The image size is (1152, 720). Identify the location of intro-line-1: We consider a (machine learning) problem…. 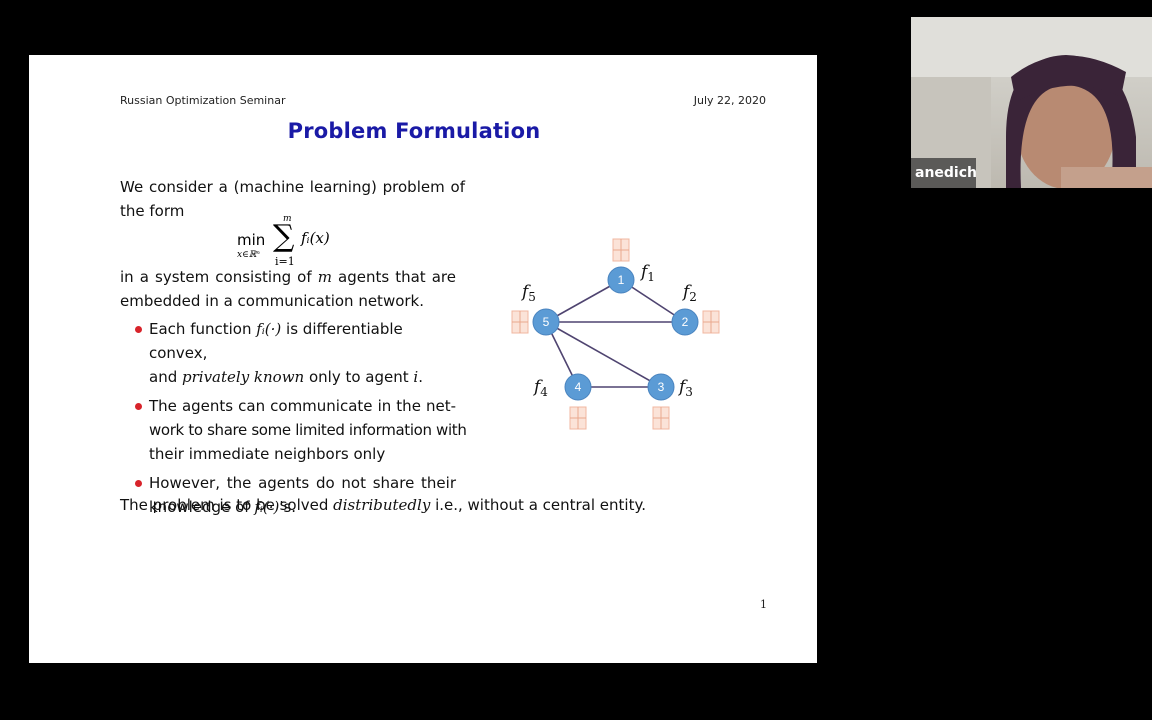
(292, 187).